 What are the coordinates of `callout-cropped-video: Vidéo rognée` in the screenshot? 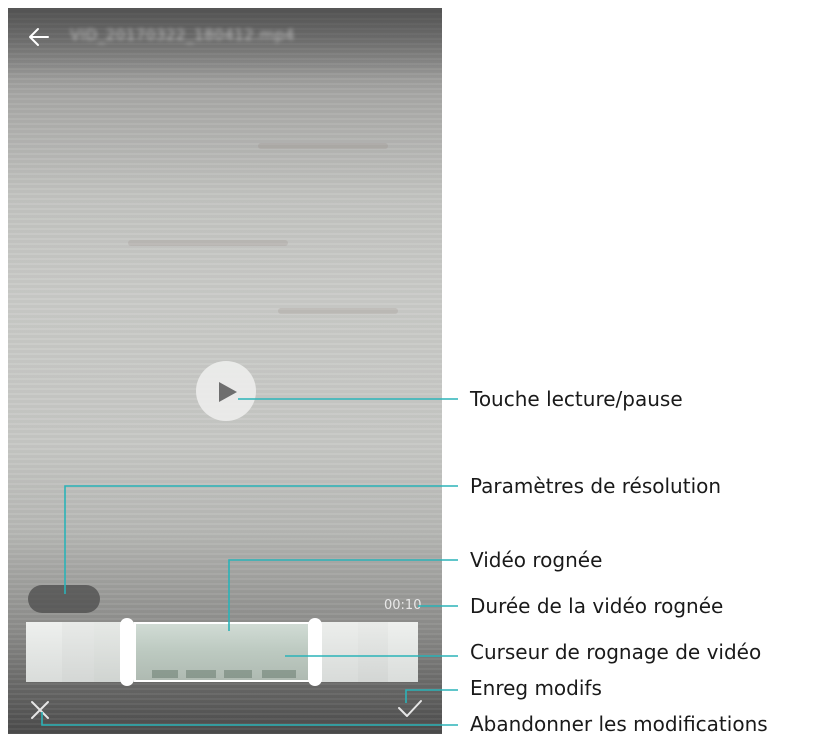 It's located at (536, 560).